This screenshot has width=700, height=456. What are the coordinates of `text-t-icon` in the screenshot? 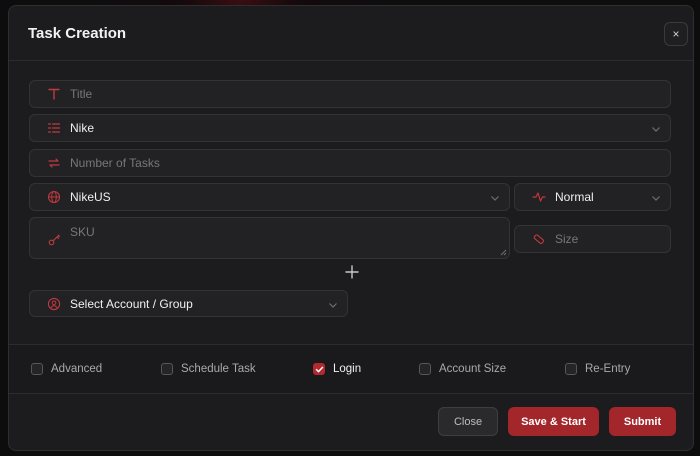 It's located at (54, 94).